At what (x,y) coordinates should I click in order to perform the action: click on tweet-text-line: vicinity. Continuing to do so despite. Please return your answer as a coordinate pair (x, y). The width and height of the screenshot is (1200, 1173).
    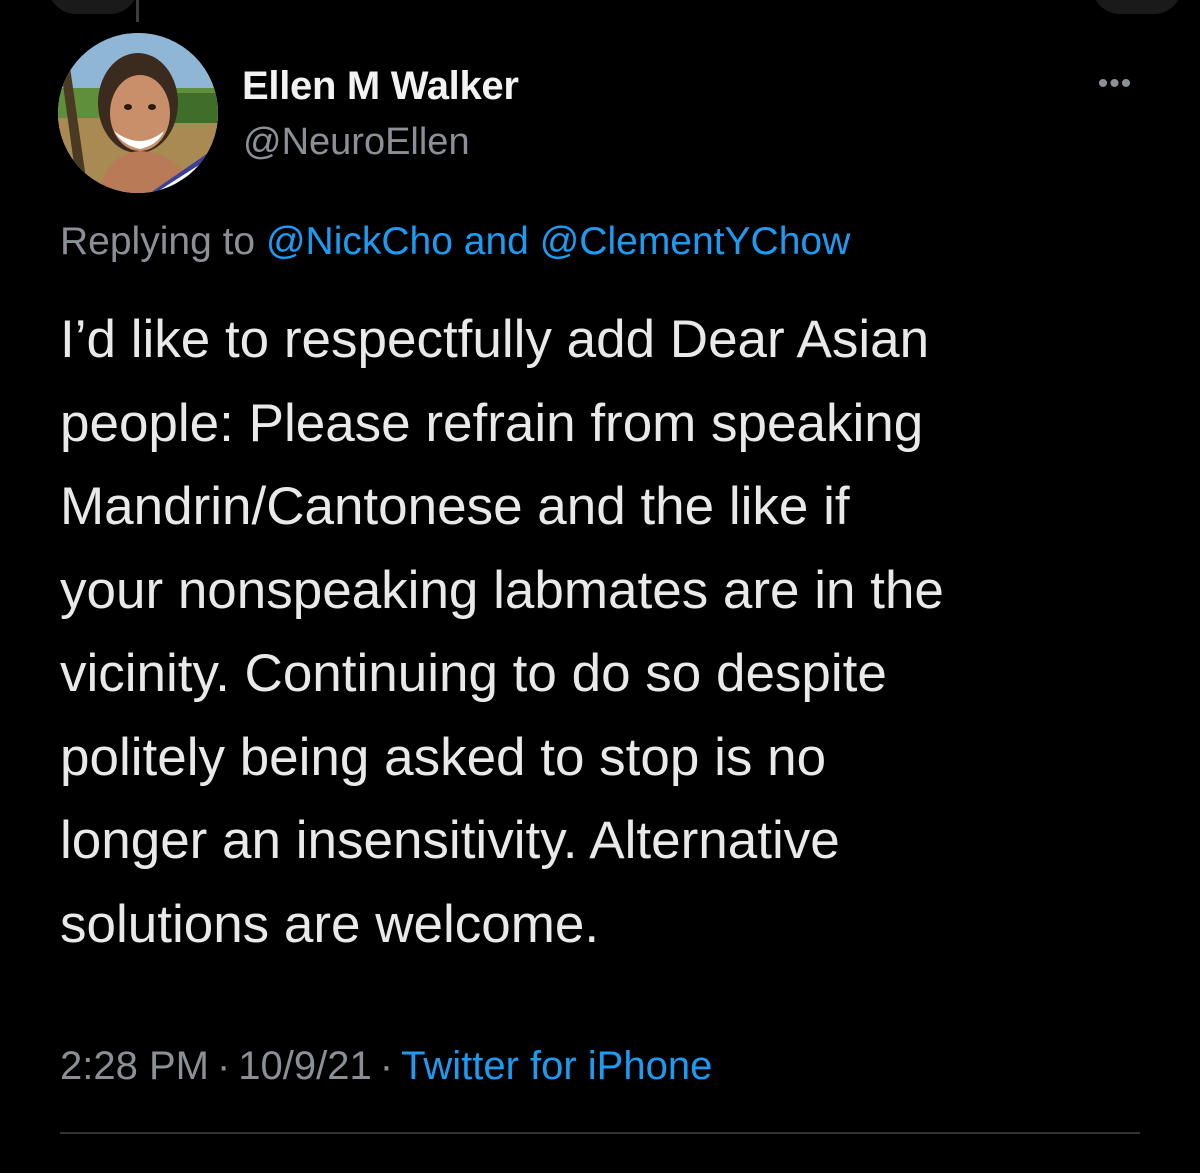
    Looking at the image, I should click on (473, 673).